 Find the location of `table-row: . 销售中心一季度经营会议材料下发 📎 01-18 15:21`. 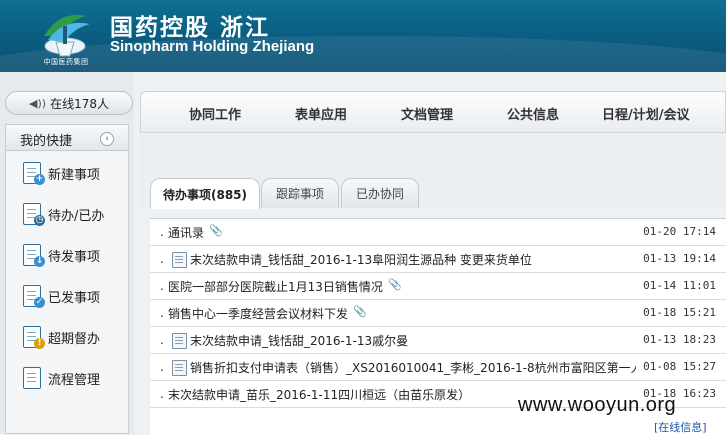

table-row: . 销售中心一季度经营会议材料下发 📎 01-18 15:21 is located at coordinates (438, 313).